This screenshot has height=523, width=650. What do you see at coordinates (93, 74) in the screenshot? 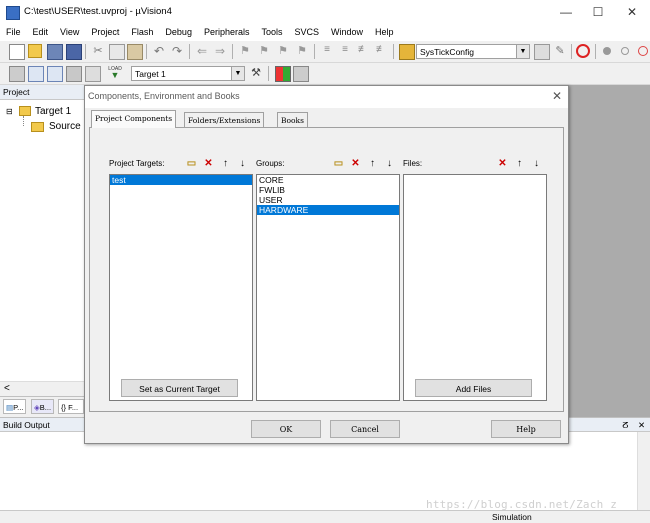
I see `stop-build-icon` at bounding box center [93, 74].